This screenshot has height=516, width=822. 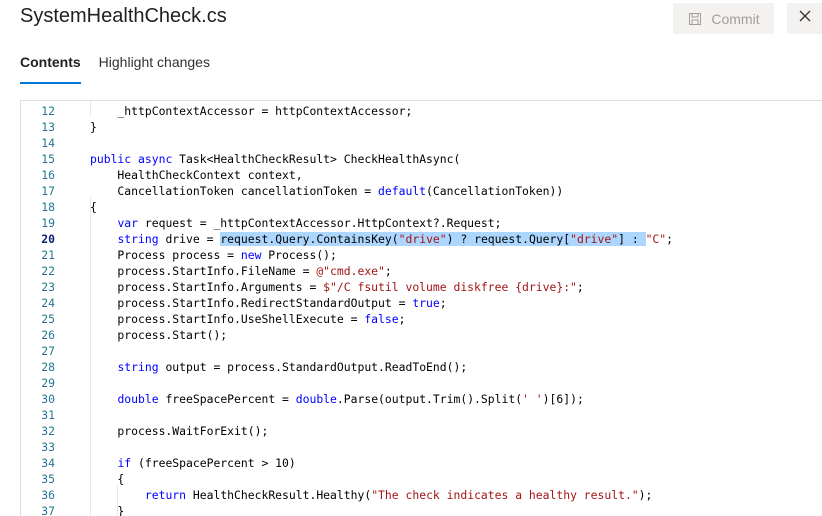 What do you see at coordinates (426, 303) in the screenshot?
I see `code-token: true` at bounding box center [426, 303].